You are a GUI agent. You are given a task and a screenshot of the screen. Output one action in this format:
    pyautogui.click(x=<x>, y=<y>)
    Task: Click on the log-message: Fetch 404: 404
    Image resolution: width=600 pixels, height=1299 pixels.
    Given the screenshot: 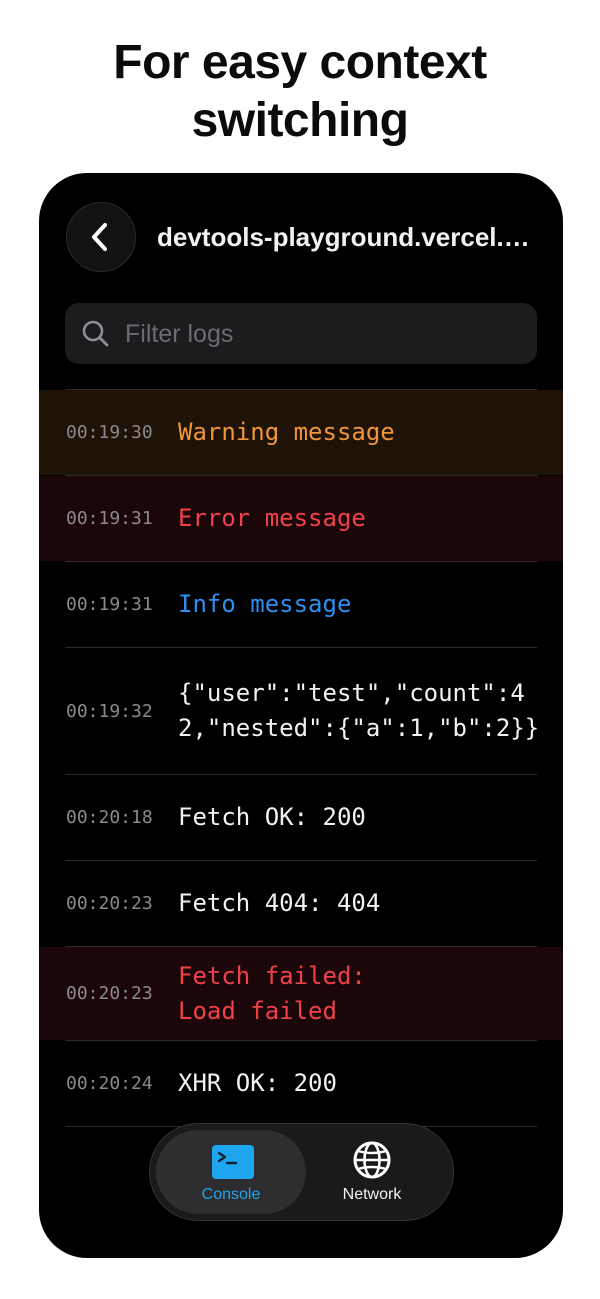 What is the action you would take?
    pyautogui.click(x=279, y=903)
    